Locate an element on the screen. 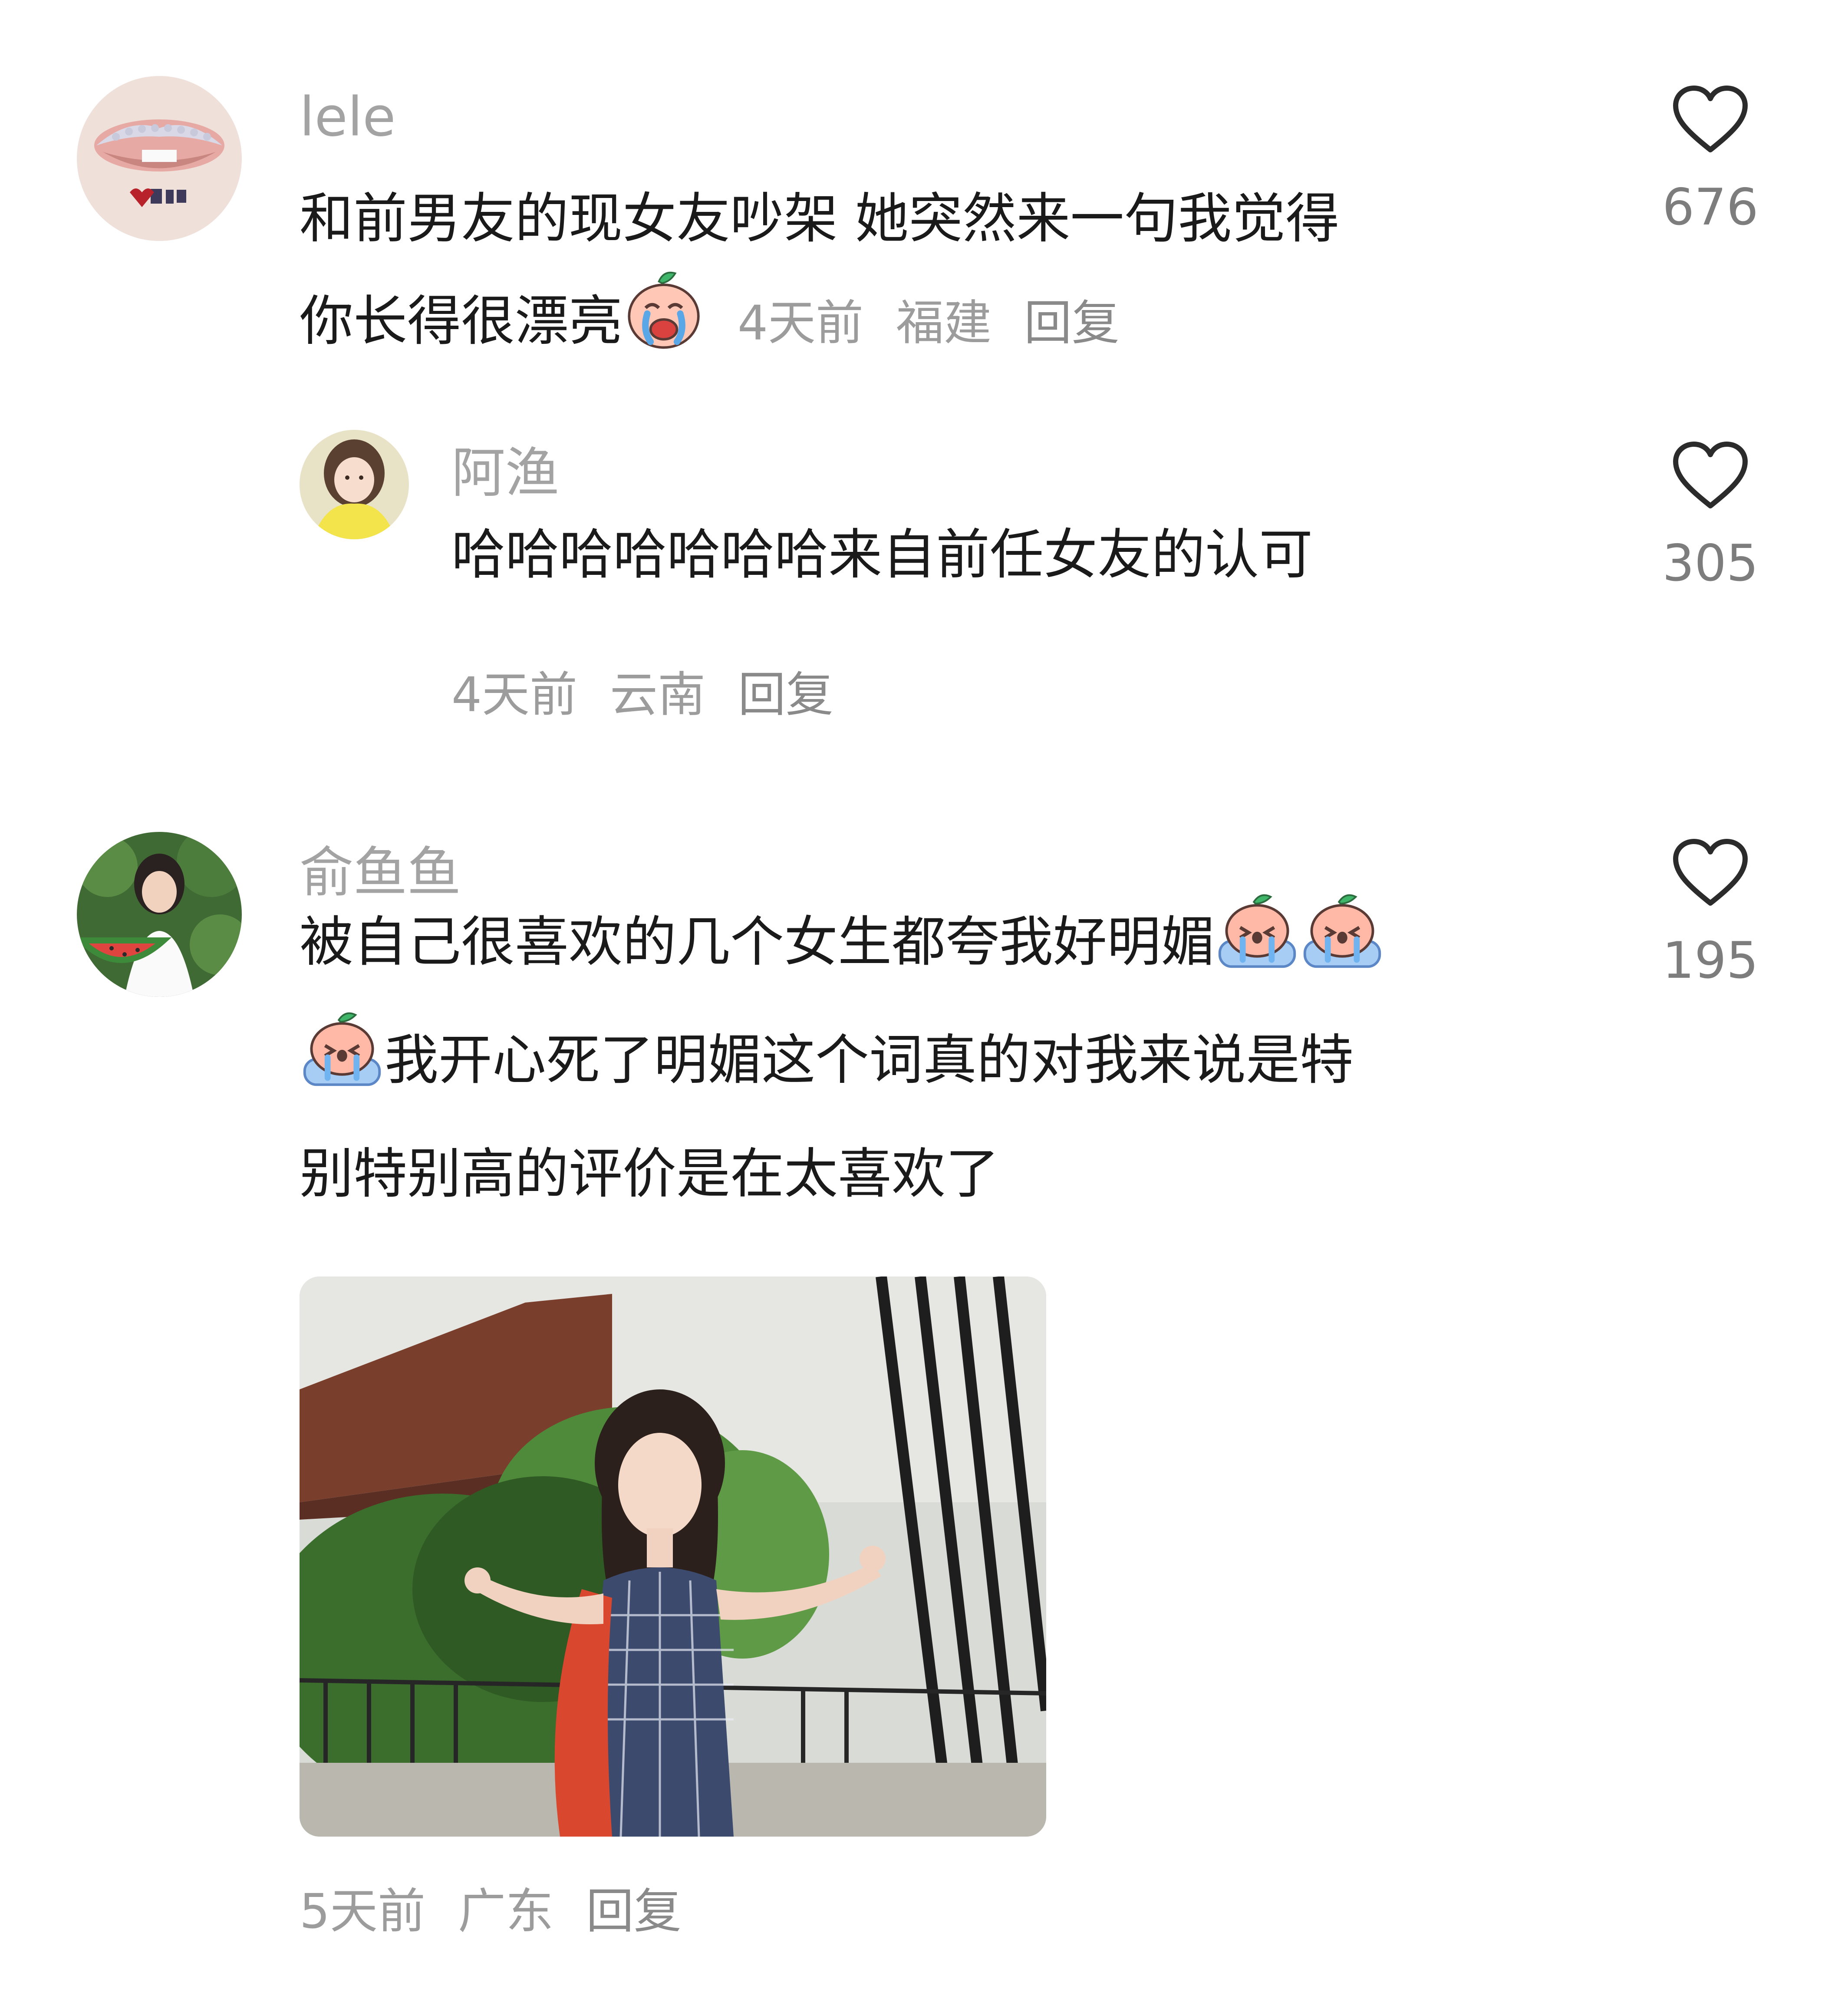  like-button: 305 is located at coordinates (1710, 516).